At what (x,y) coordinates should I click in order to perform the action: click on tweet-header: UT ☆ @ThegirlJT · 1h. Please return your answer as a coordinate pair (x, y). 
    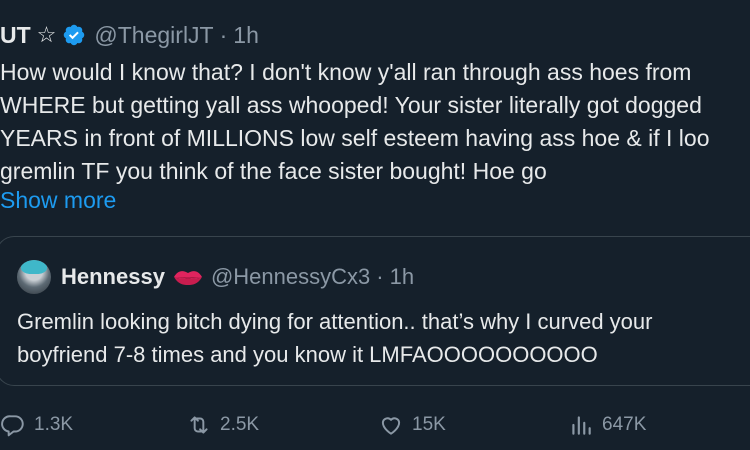
    Looking at the image, I should click on (129, 35).